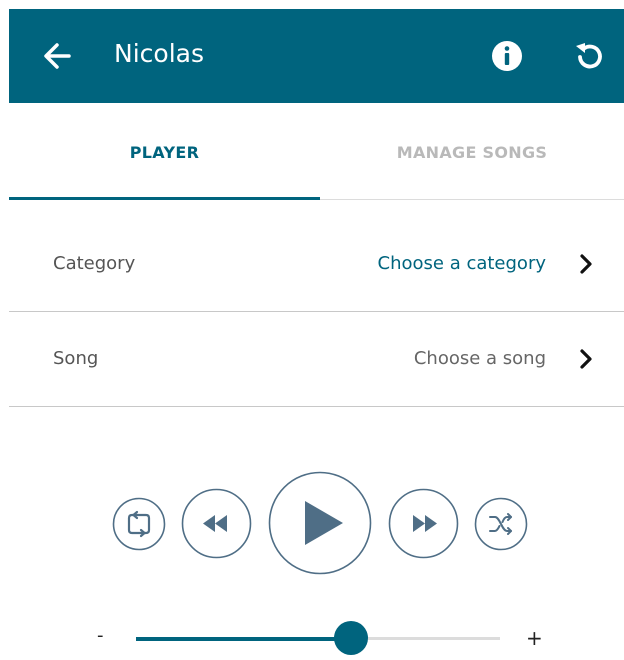 The width and height of the screenshot is (624, 660). I want to click on fast-forward-icon, so click(425, 523).